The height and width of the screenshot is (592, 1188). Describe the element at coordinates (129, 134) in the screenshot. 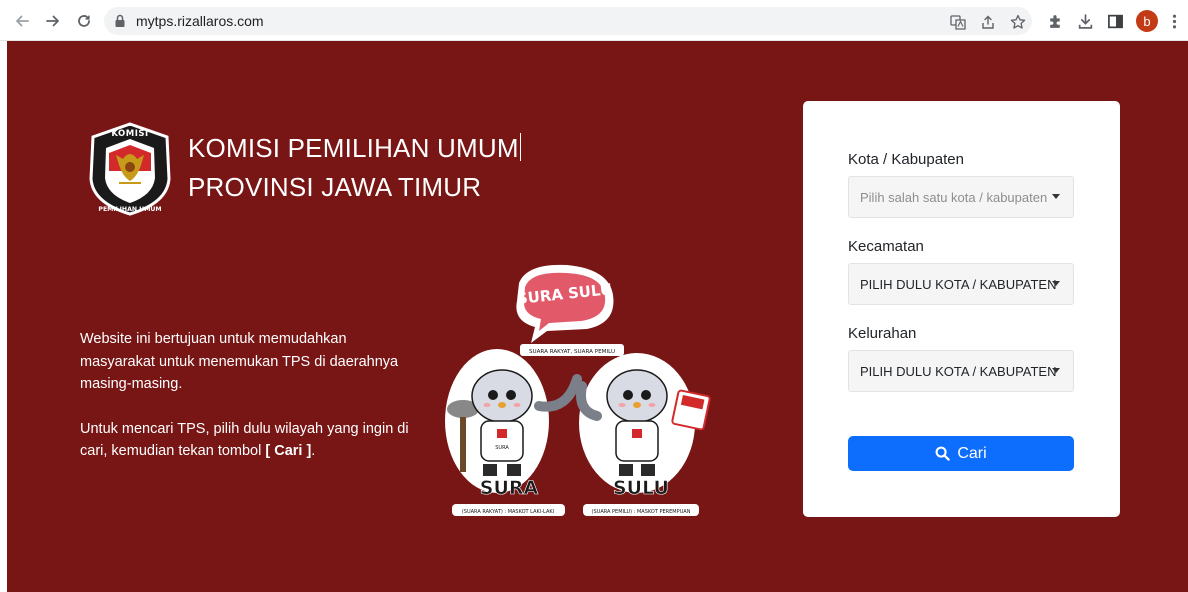

I see `svg-text: KOMISI` at that location.